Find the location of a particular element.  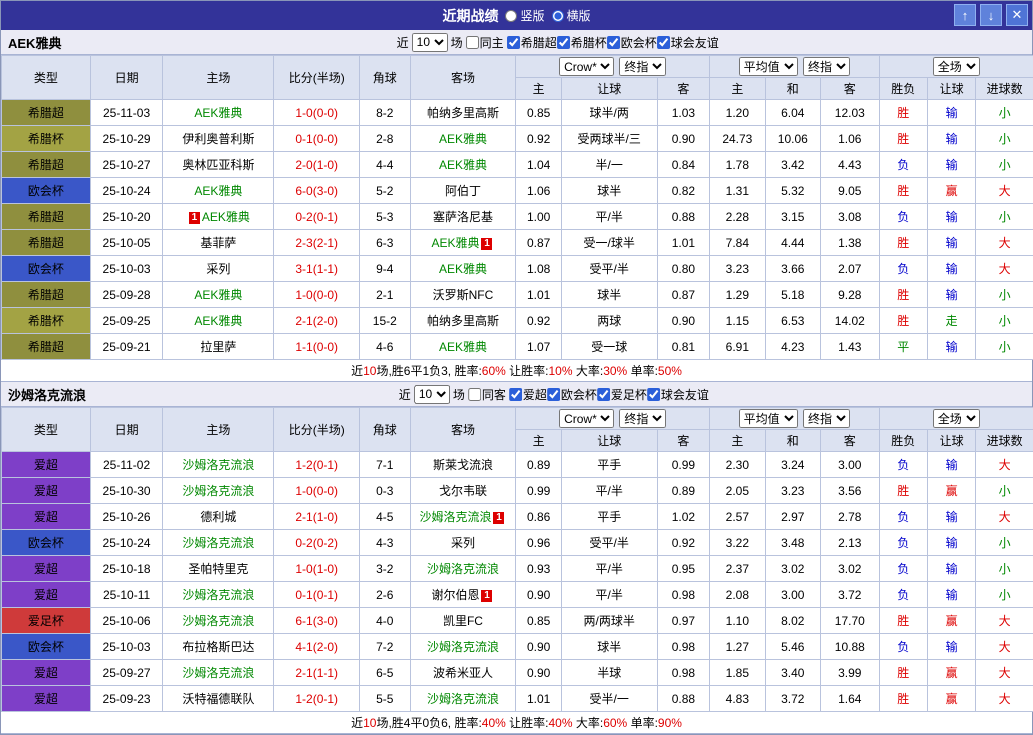

league-filter: 欧会杯 is located at coordinates (632, 42).